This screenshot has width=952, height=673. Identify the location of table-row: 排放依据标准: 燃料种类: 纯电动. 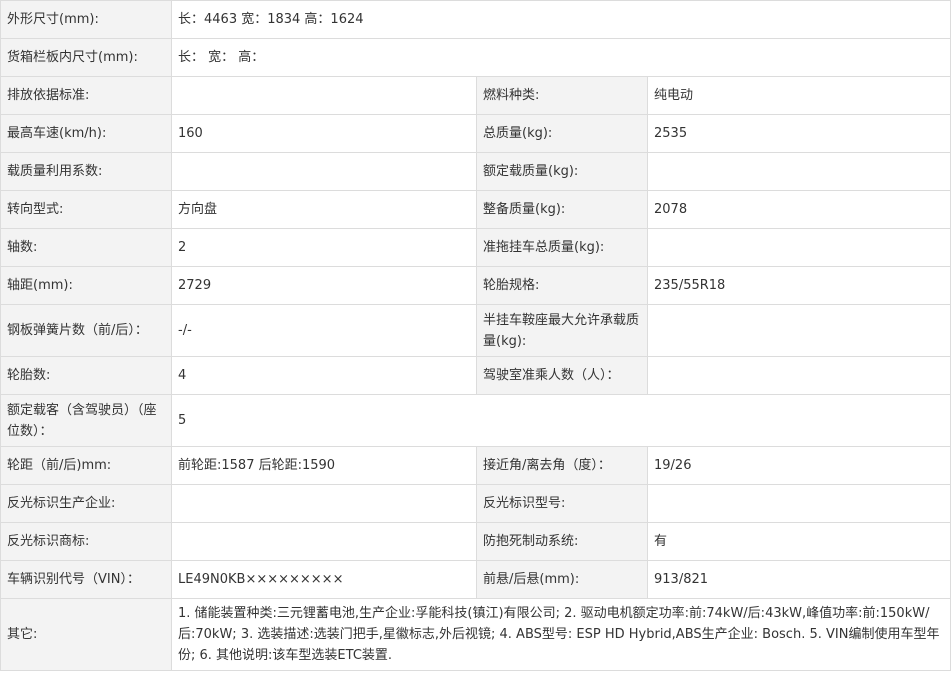
(476, 95).